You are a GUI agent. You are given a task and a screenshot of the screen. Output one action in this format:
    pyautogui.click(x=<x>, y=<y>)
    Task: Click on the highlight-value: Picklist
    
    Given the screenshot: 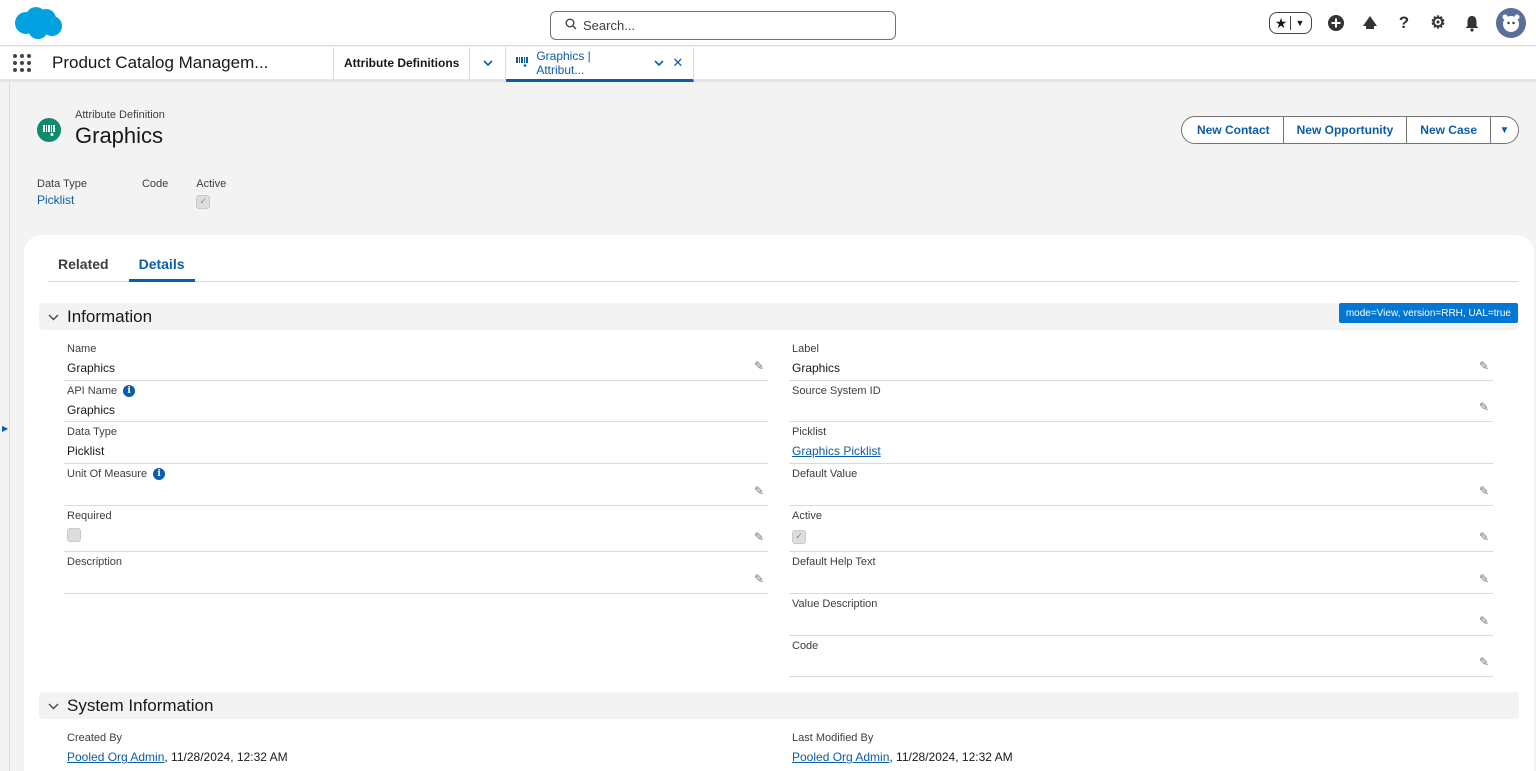 What is the action you would take?
    pyautogui.click(x=56, y=200)
    